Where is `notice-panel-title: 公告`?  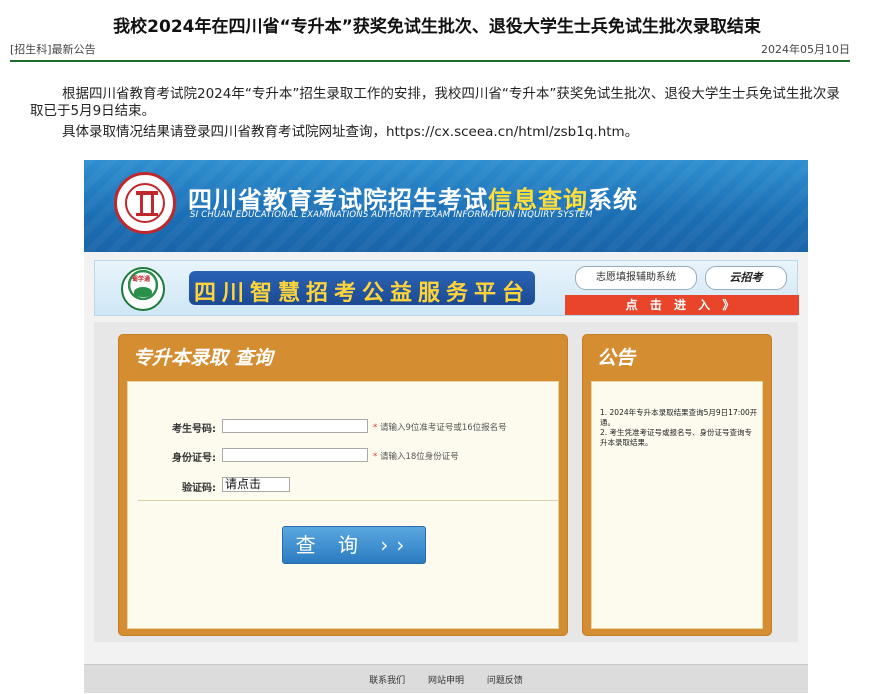 notice-panel-title: 公告 is located at coordinates (616, 358).